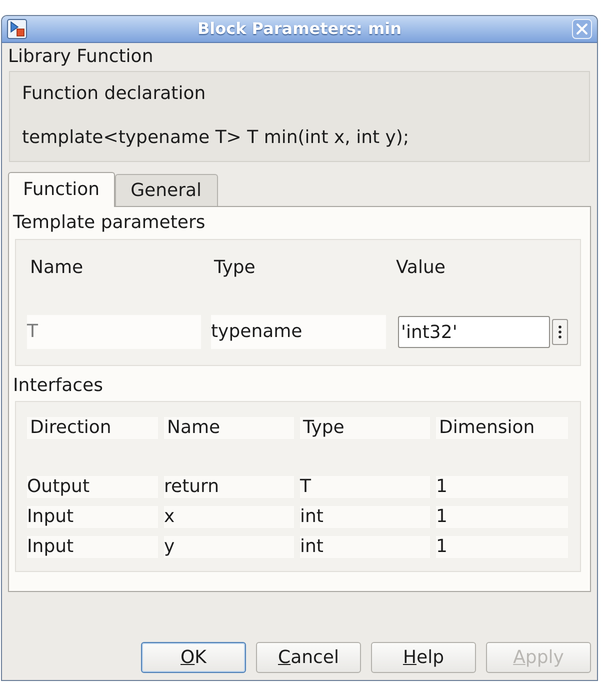  Describe the element at coordinates (229, 547) in the screenshot. I see `table-cell: y` at that location.